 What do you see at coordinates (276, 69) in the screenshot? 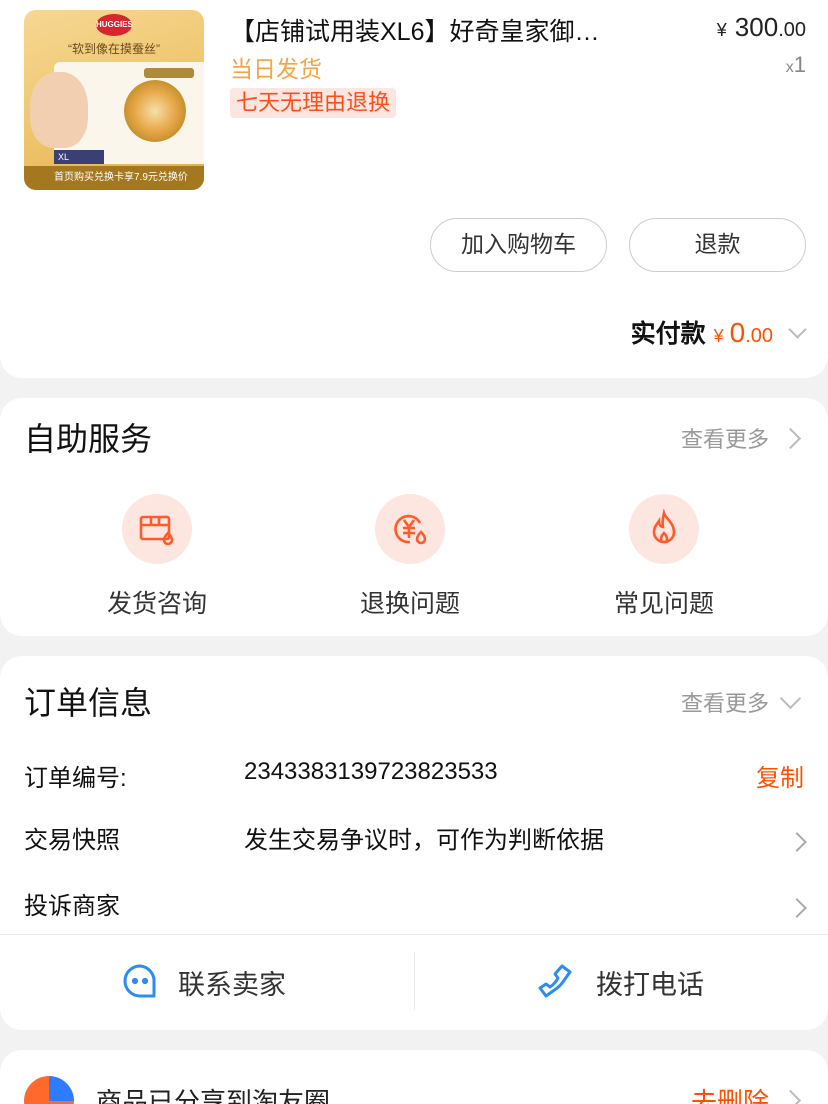
I see `shipping-label: 当日发货` at bounding box center [276, 69].